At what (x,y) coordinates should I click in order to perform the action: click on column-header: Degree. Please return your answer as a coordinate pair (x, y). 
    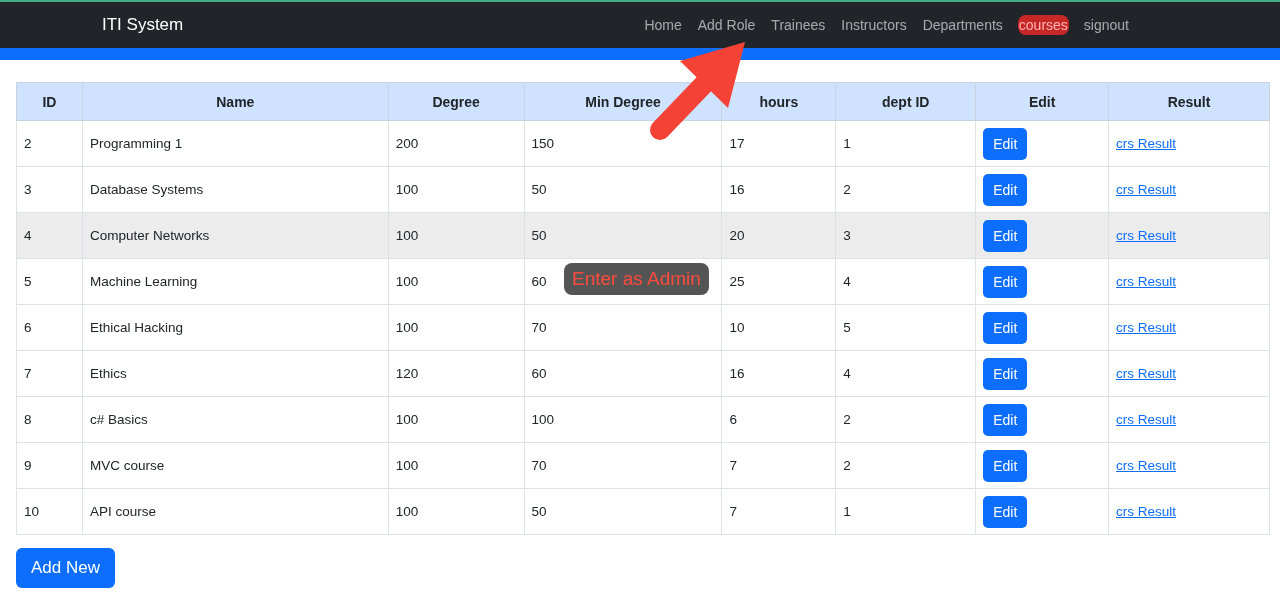
    Looking at the image, I should click on (456, 101).